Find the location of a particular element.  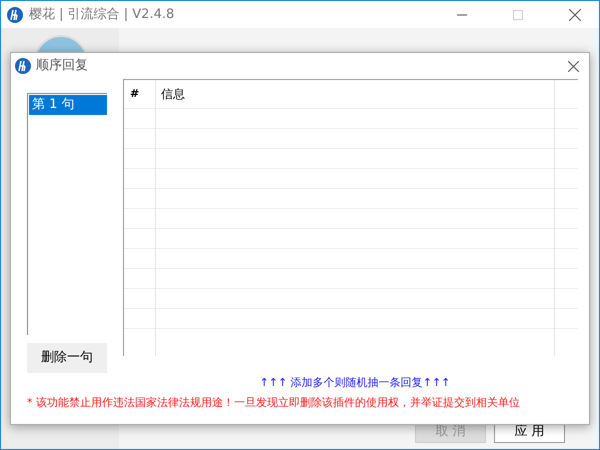

dialog-title: 顺序回复 is located at coordinates (62, 66).